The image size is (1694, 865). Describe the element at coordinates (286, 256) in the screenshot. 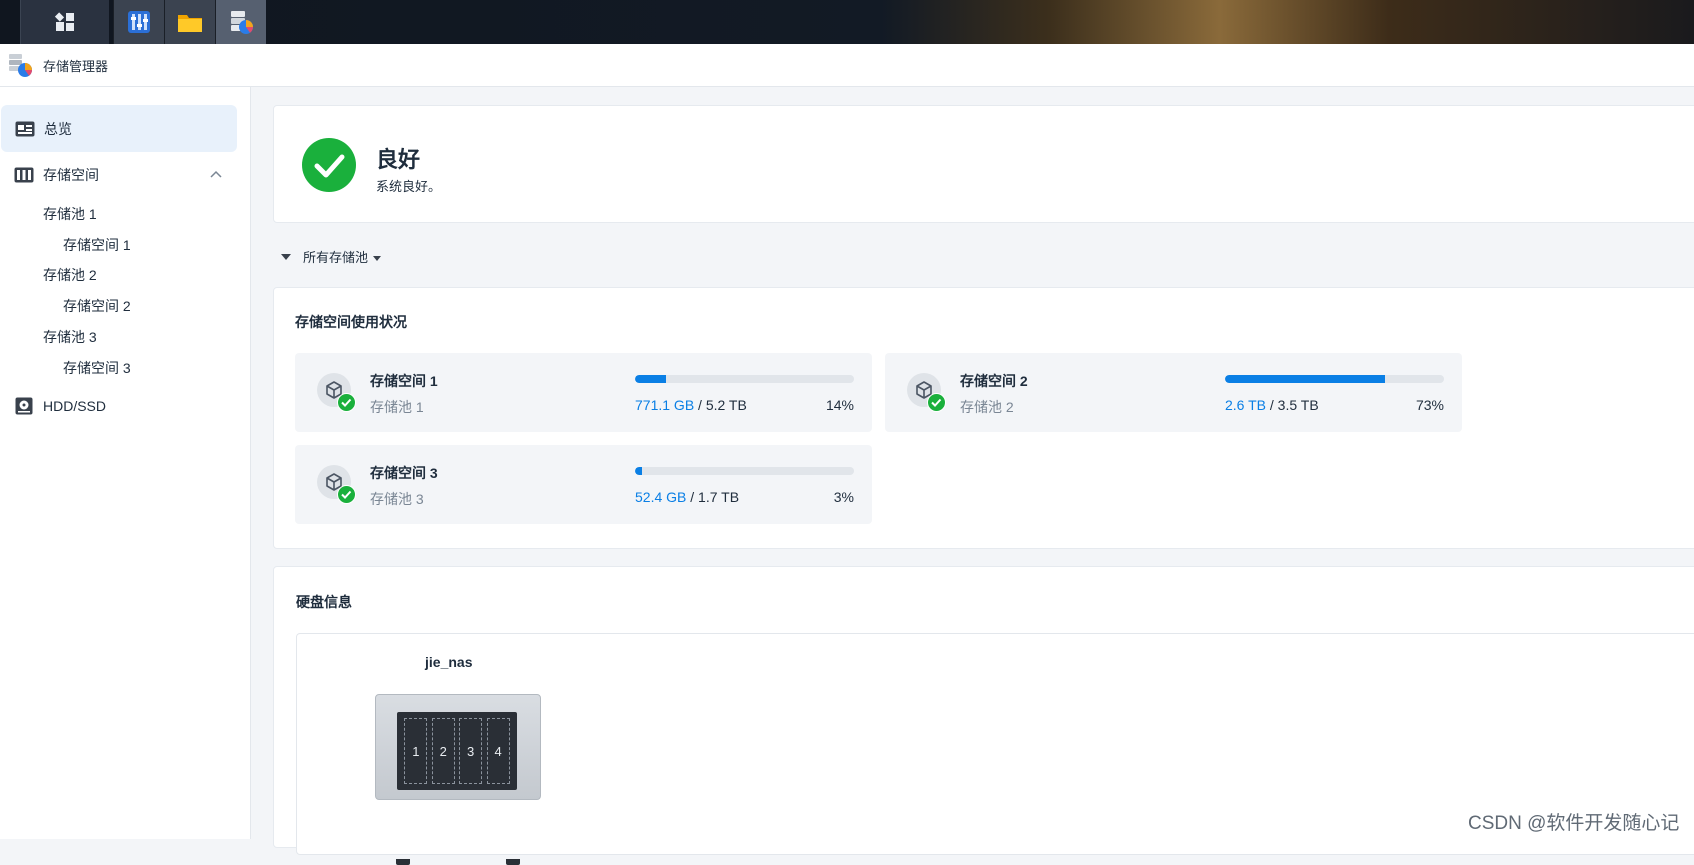

I see `collapse-caret-icon` at that location.